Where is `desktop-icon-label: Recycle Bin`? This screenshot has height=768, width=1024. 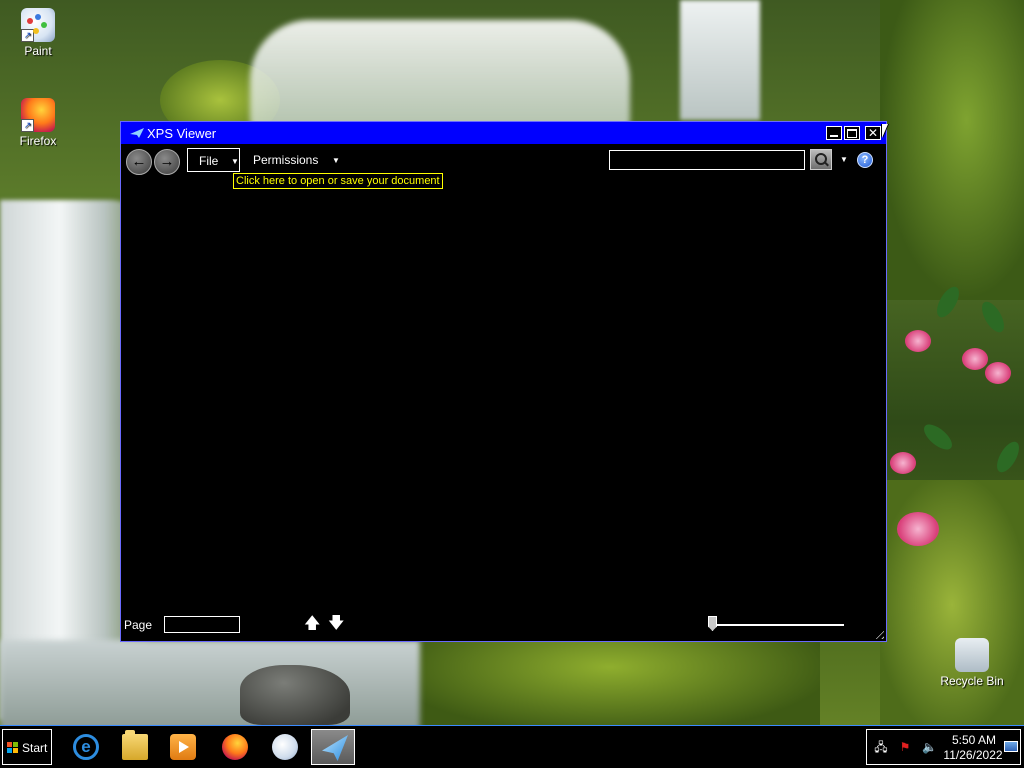 desktop-icon-label: Recycle Bin is located at coordinates (972, 681).